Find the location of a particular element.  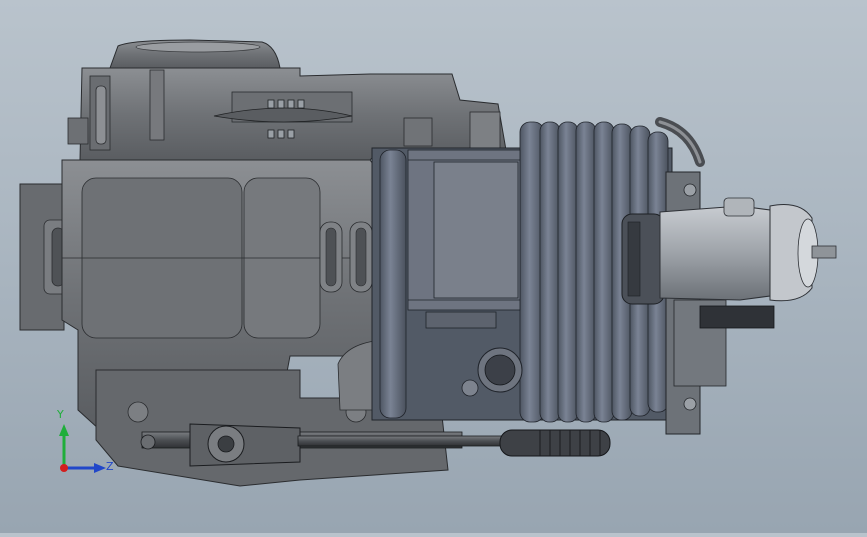

crankcase-upper is located at coordinates (287, 114).